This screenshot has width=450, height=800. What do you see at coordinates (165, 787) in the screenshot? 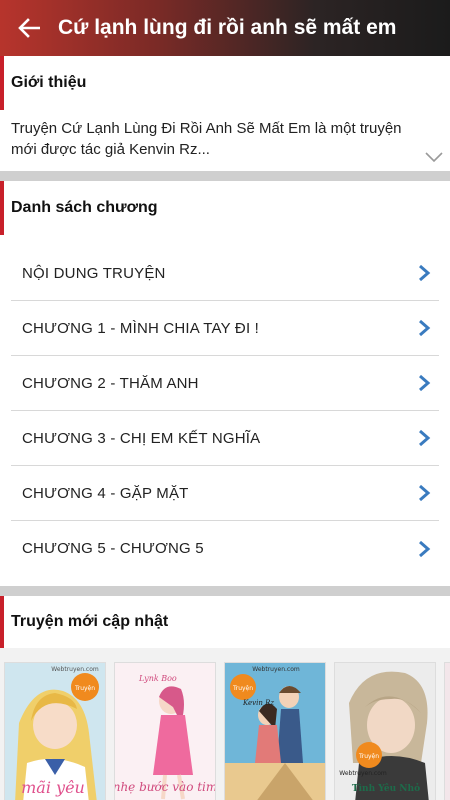
I see `cover-title: nhẹ bước vào tim` at bounding box center [165, 787].